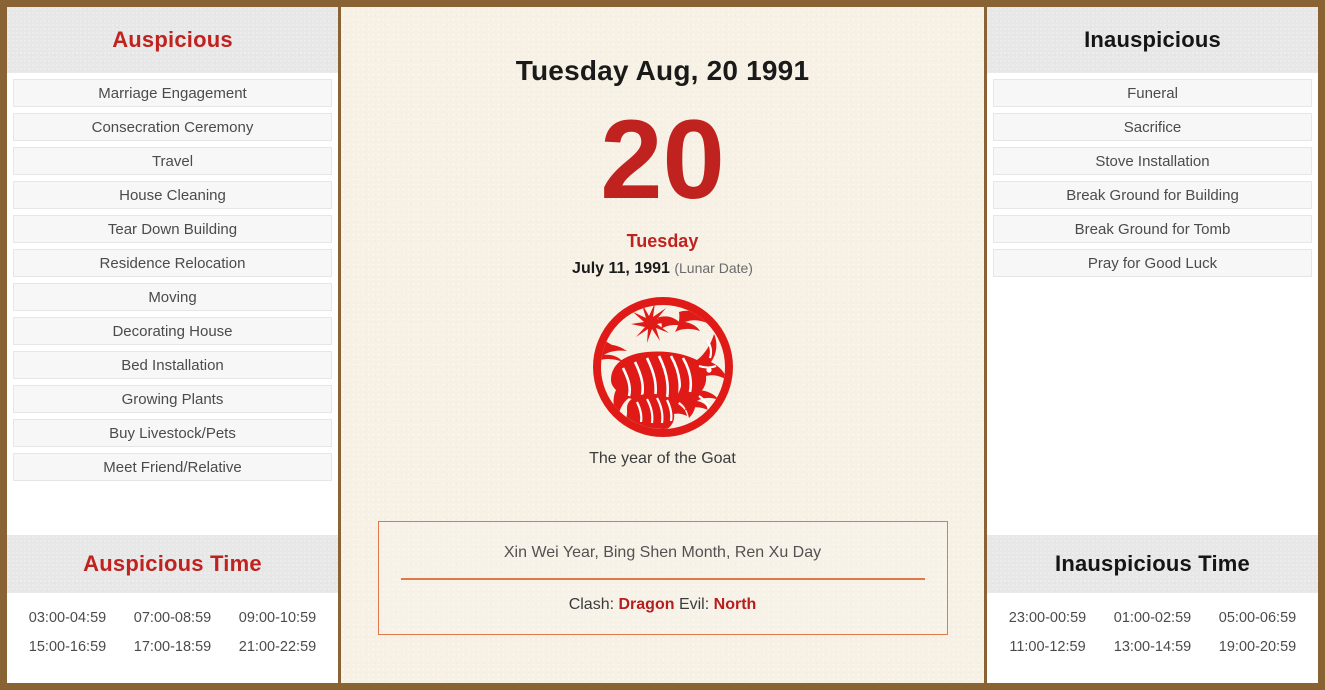 This screenshot has width=1325, height=690. I want to click on auspicious-panel-header: Auspicious, so click(172, 40).